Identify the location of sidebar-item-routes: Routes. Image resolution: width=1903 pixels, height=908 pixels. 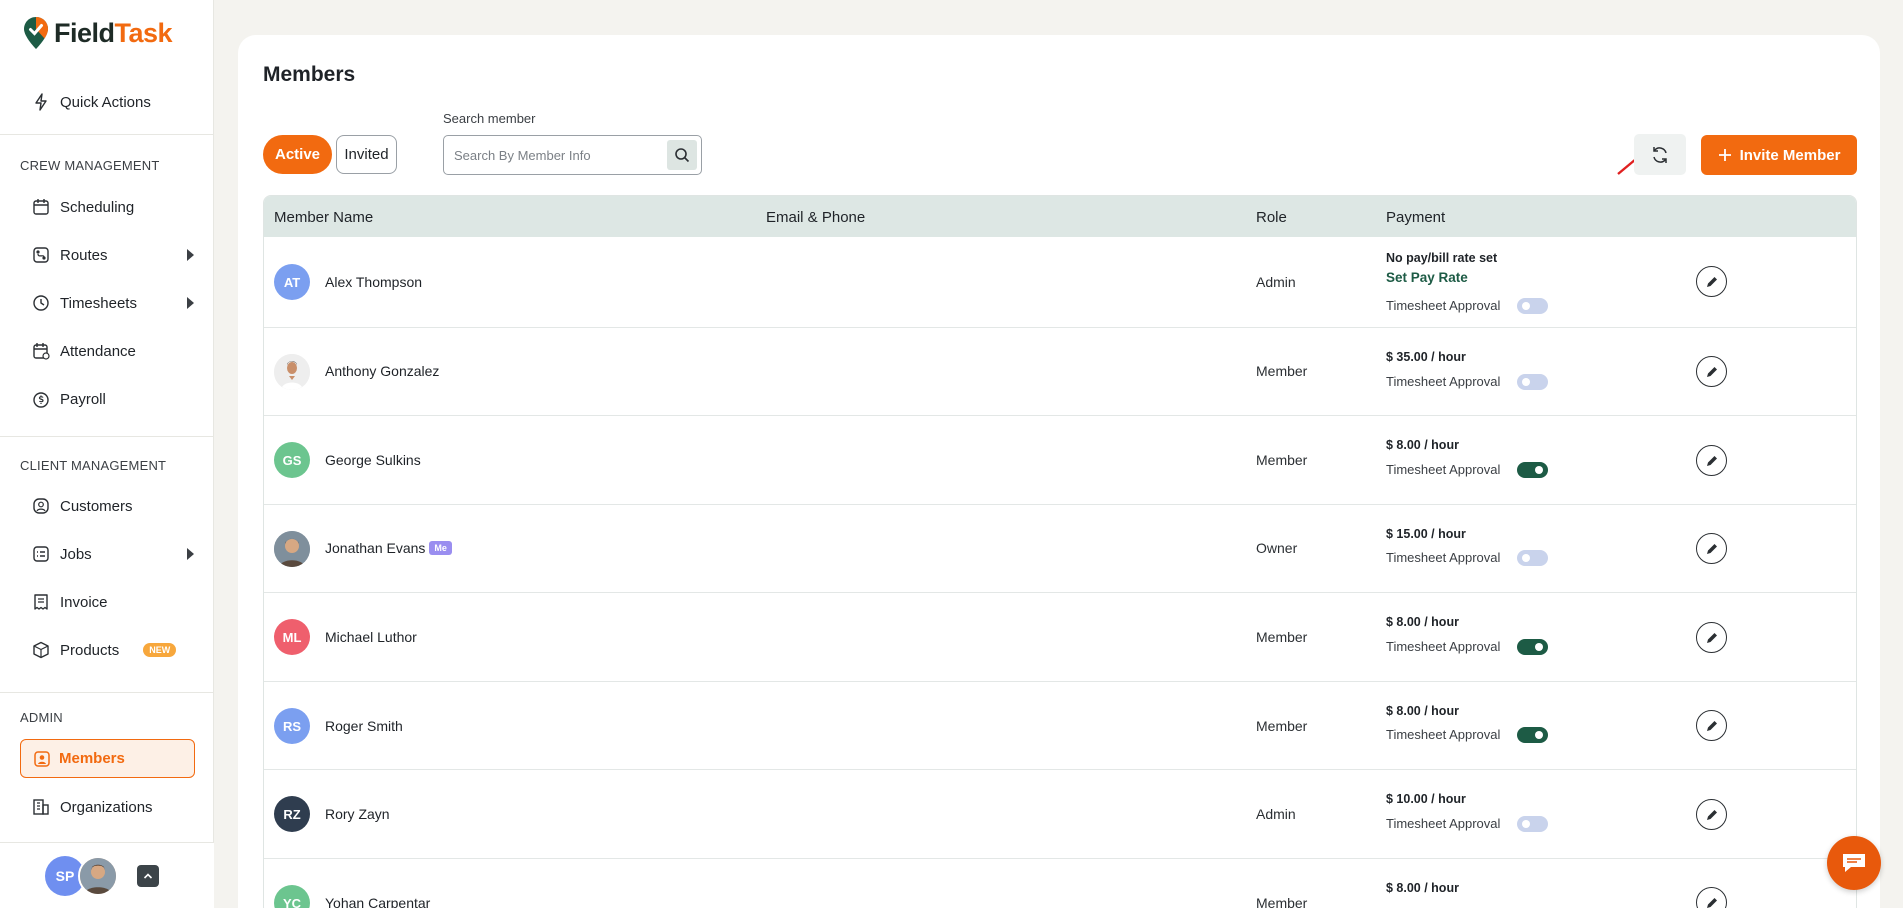
(113, 255).